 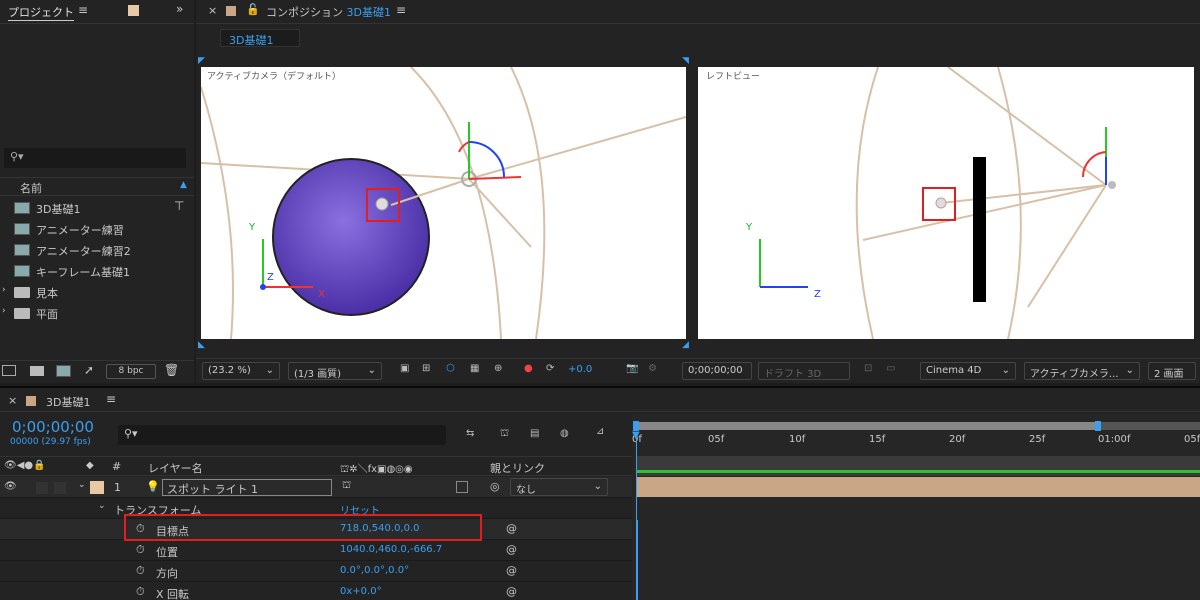 I want to click on color-label-icon, so click(x=133, y=10).